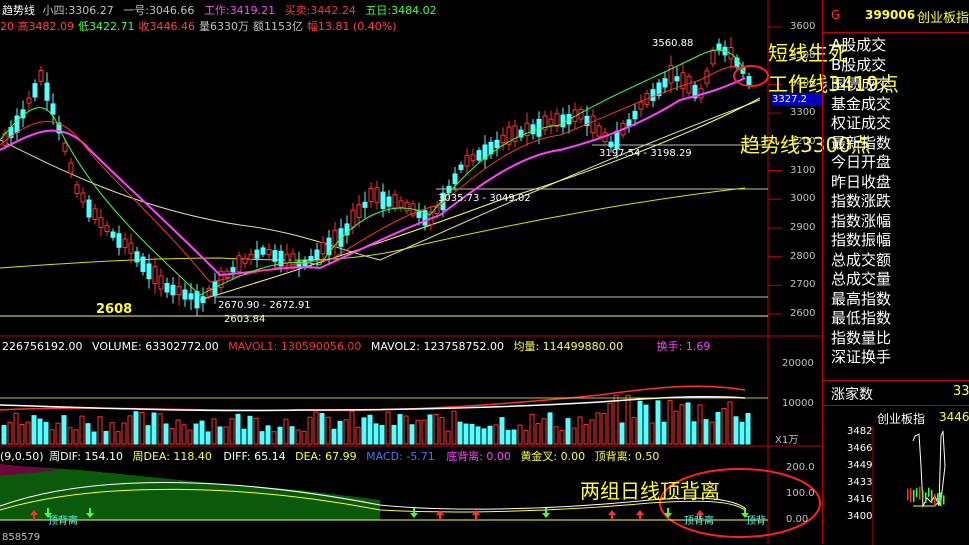  Describe the element at coordinates (800, 493) in the screenshot. I see `macd-tick-100: 100.0` at that location.